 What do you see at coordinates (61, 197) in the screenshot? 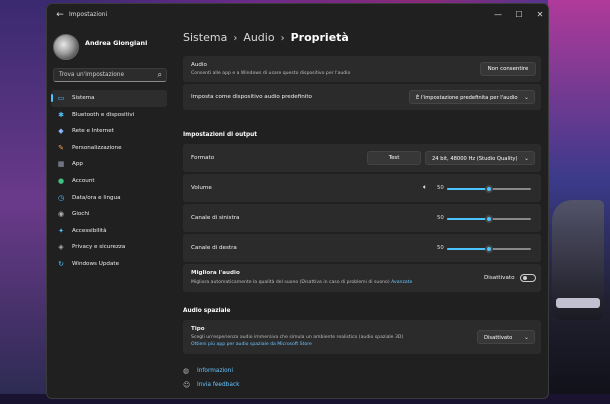
I see `clock-globe-icon: ◷` at bounding box center [61, 197].